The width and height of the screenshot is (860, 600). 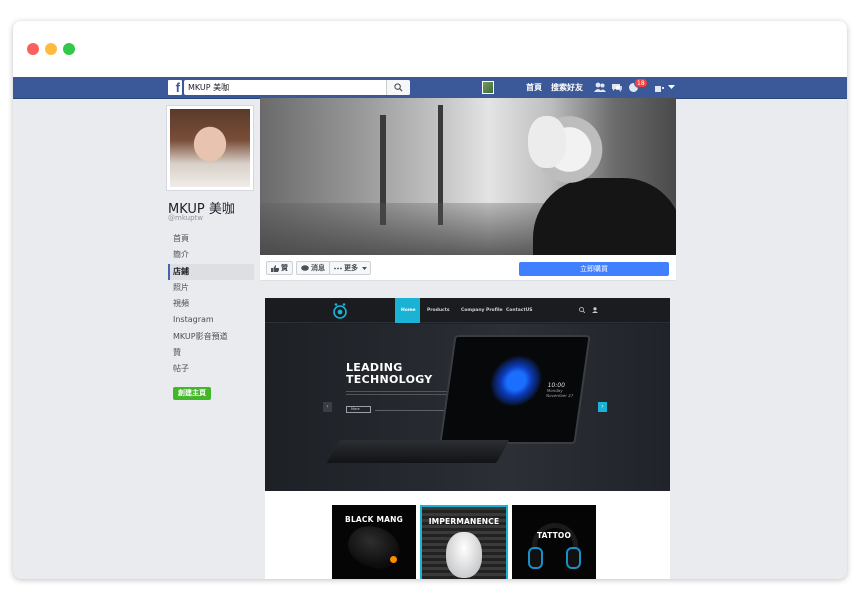 What do you see at coordinates (69, 49) in the screenshot?
I see `maximize-window-button` at bounding box center [69, 49].